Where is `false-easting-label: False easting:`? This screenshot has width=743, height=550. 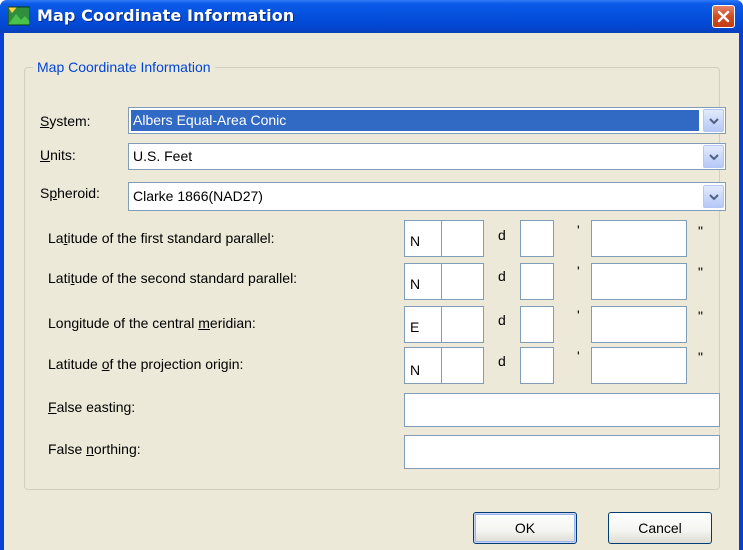 false-easting-label: False easting: is located at coordinates (92, 407).